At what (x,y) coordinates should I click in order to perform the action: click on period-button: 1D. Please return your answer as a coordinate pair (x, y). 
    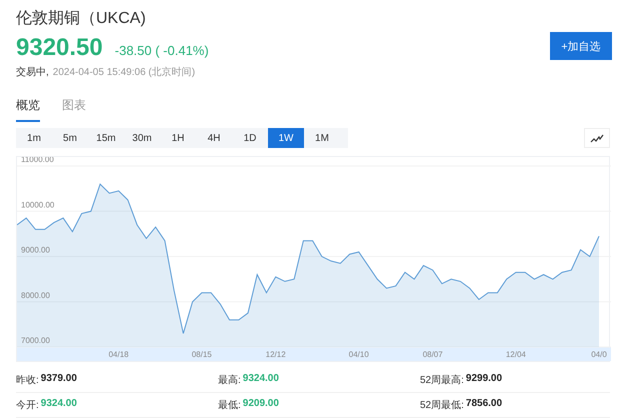
    Looking at the image, I should click on (250, 138).